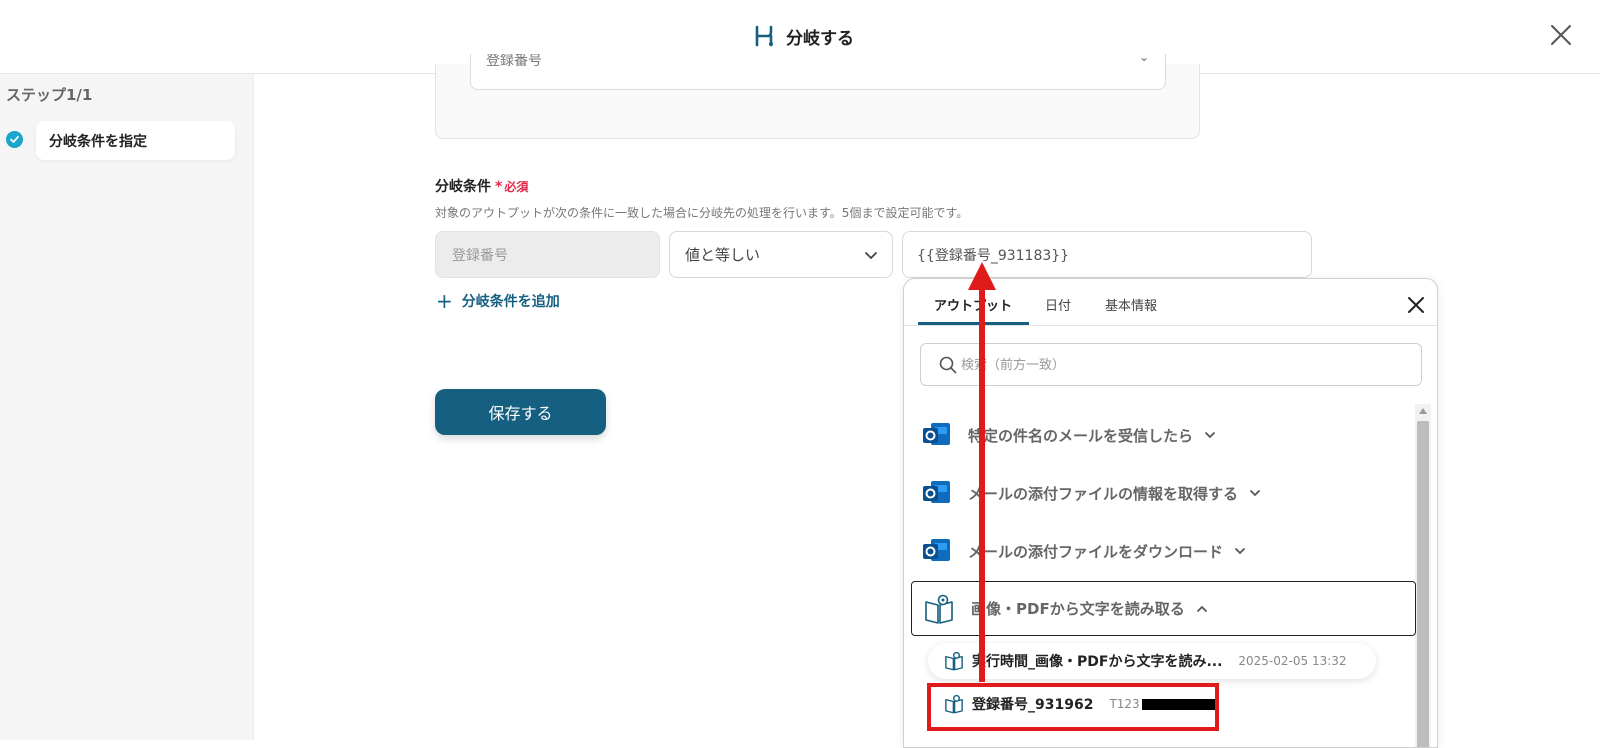 This screenshot has width=1600, height=748. What do you see at coordinates (1178, 704) in the screenshot?
I see `redaction-bar` at bounding box center [1178, 704].